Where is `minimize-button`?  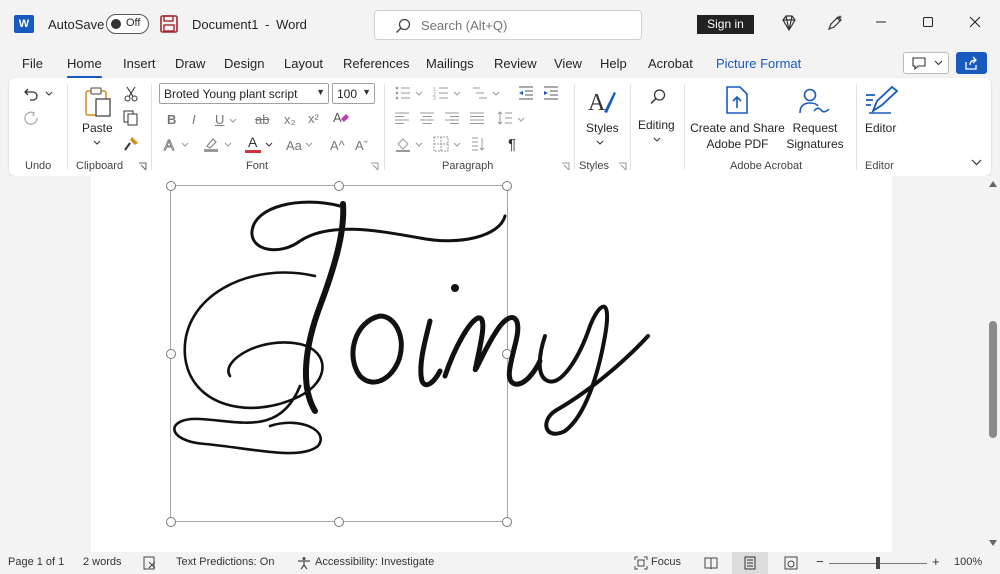 minimize-button is located at coordinates (881, 24).